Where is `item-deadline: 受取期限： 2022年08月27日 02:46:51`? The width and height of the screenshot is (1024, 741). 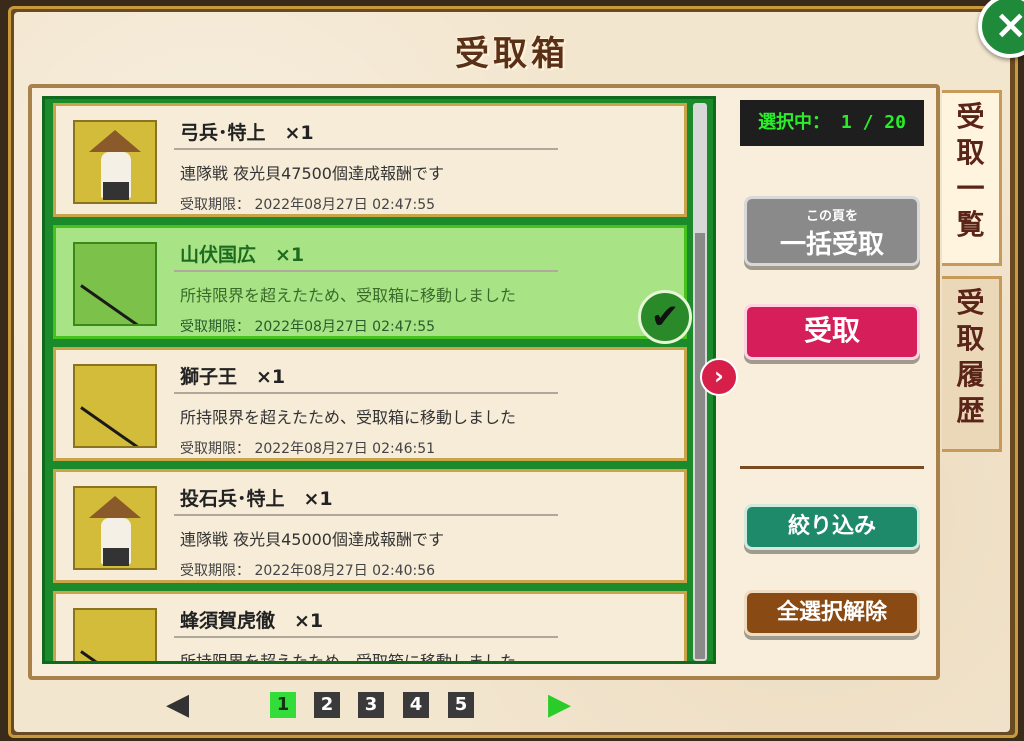 item-deadline: 受取期限： 2022年08月27日 02:46:51 is located at coordinates (308, 449).